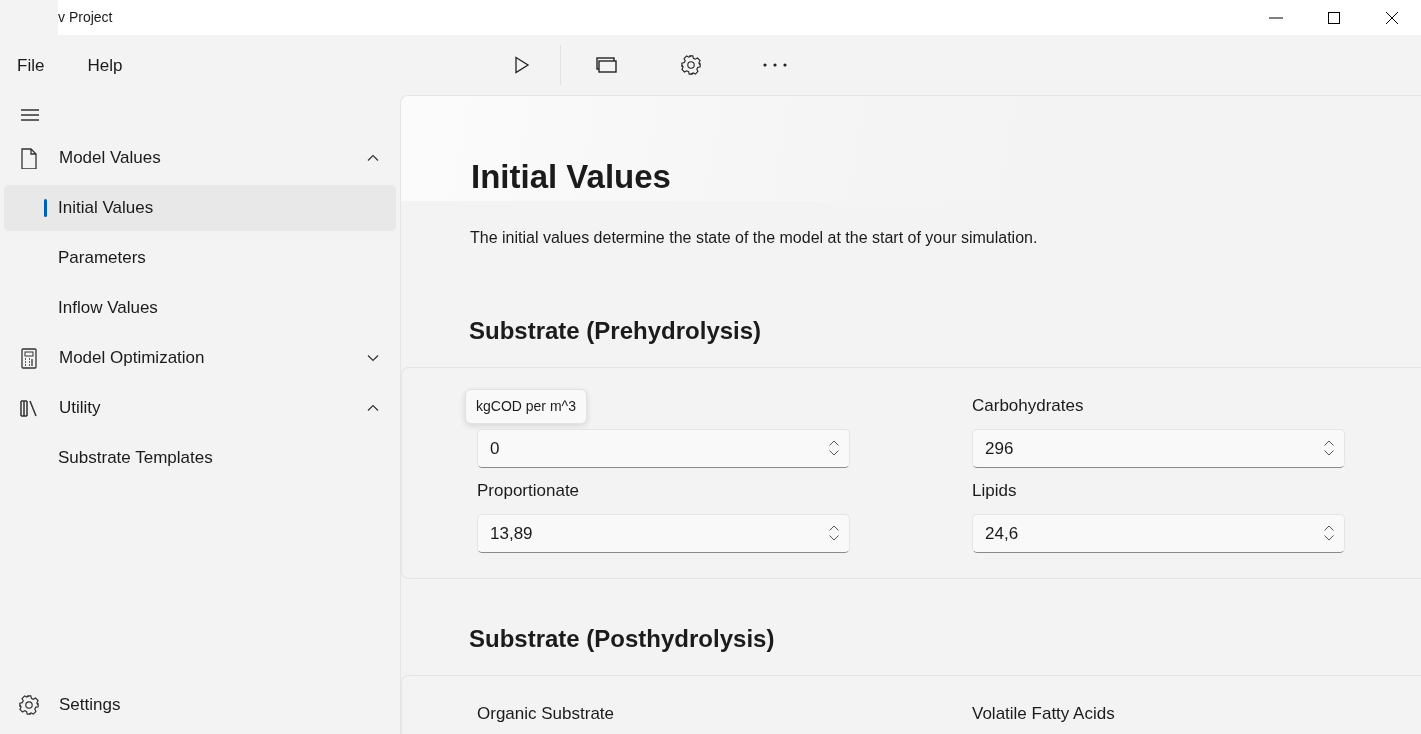 This screenshot has width=1421, height=734. What do you see at coordinates (528, 491) in the screenshot?
I see `field-label: Proportionate` at bounding box center [528, 491].